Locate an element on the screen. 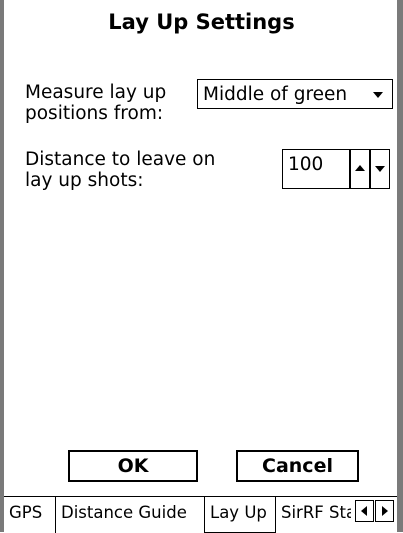 The height and width of the screenshot is (533, 403). page-title: Lay Up Settings is located at coordinates (201, 22).